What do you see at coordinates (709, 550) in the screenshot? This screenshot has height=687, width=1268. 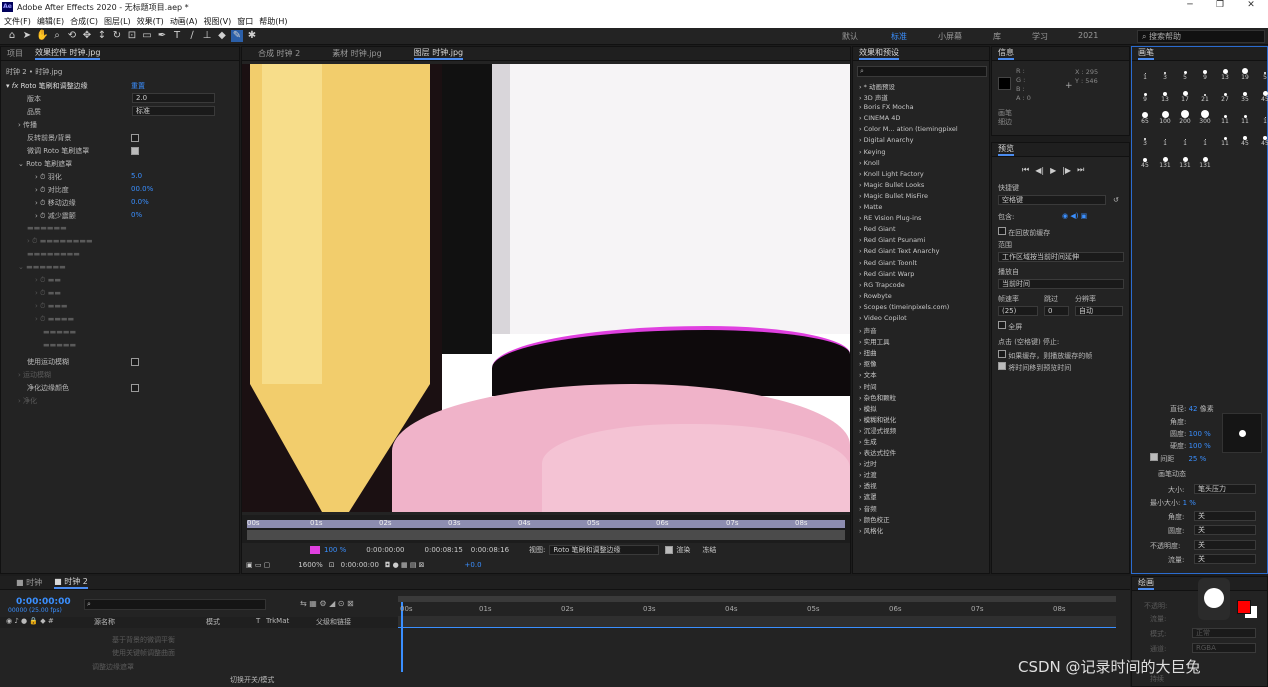 I see `freeze-button: 冻结` at bounding box center [709, 550].